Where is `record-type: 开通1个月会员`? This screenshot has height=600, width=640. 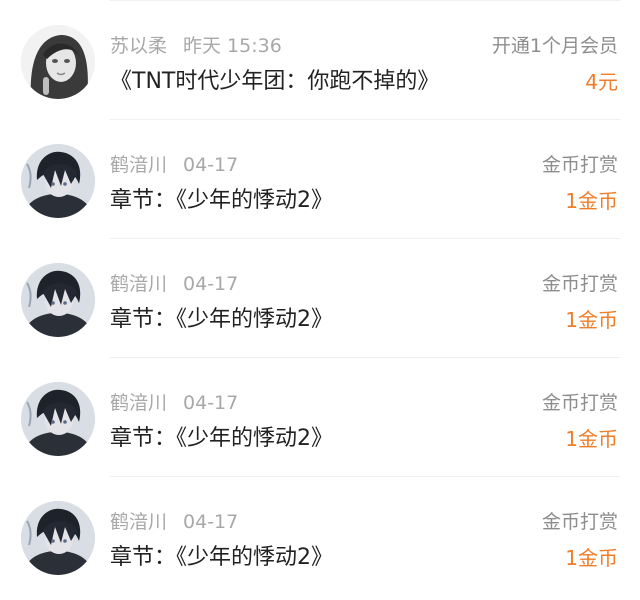 record-type: 开通1个月会员 is located at coordinates (554, 46).